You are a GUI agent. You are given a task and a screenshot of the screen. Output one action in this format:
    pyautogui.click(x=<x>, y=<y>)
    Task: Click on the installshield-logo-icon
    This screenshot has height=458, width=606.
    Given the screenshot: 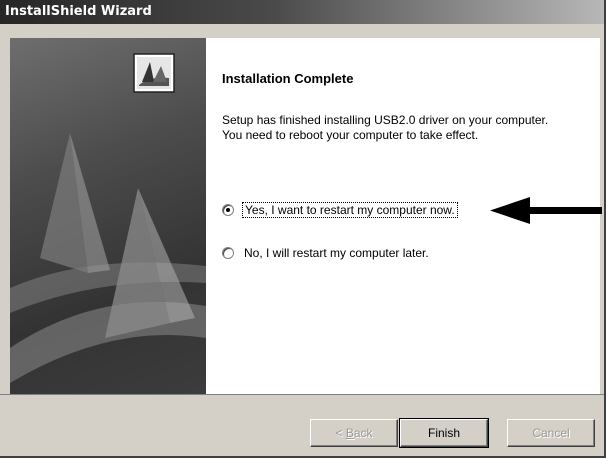 What is the action you would take?
    pyautogui.click(x=154, y=73)
    